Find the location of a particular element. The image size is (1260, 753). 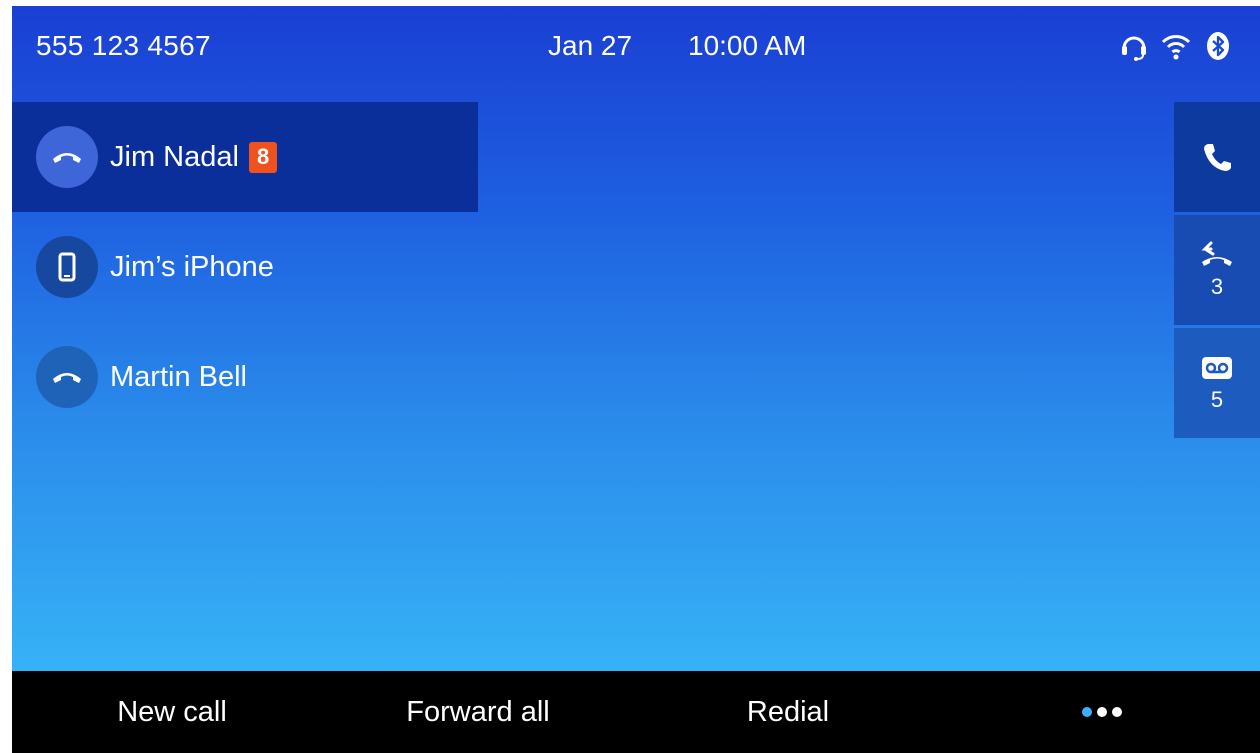

status-bar: 555 123 4567 Jan 27 10:00 AM is located at coordinates (636, 54).